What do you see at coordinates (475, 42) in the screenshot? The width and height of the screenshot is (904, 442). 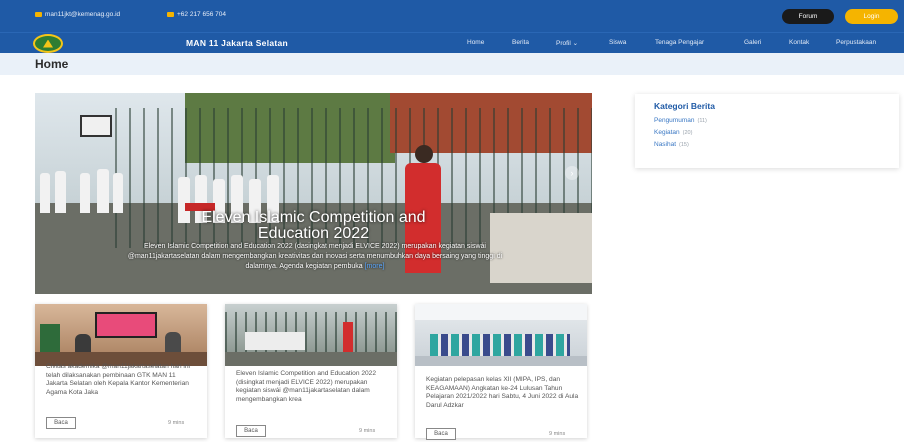 I see `nav-item-home: Home` at bounding box center [475, 42].